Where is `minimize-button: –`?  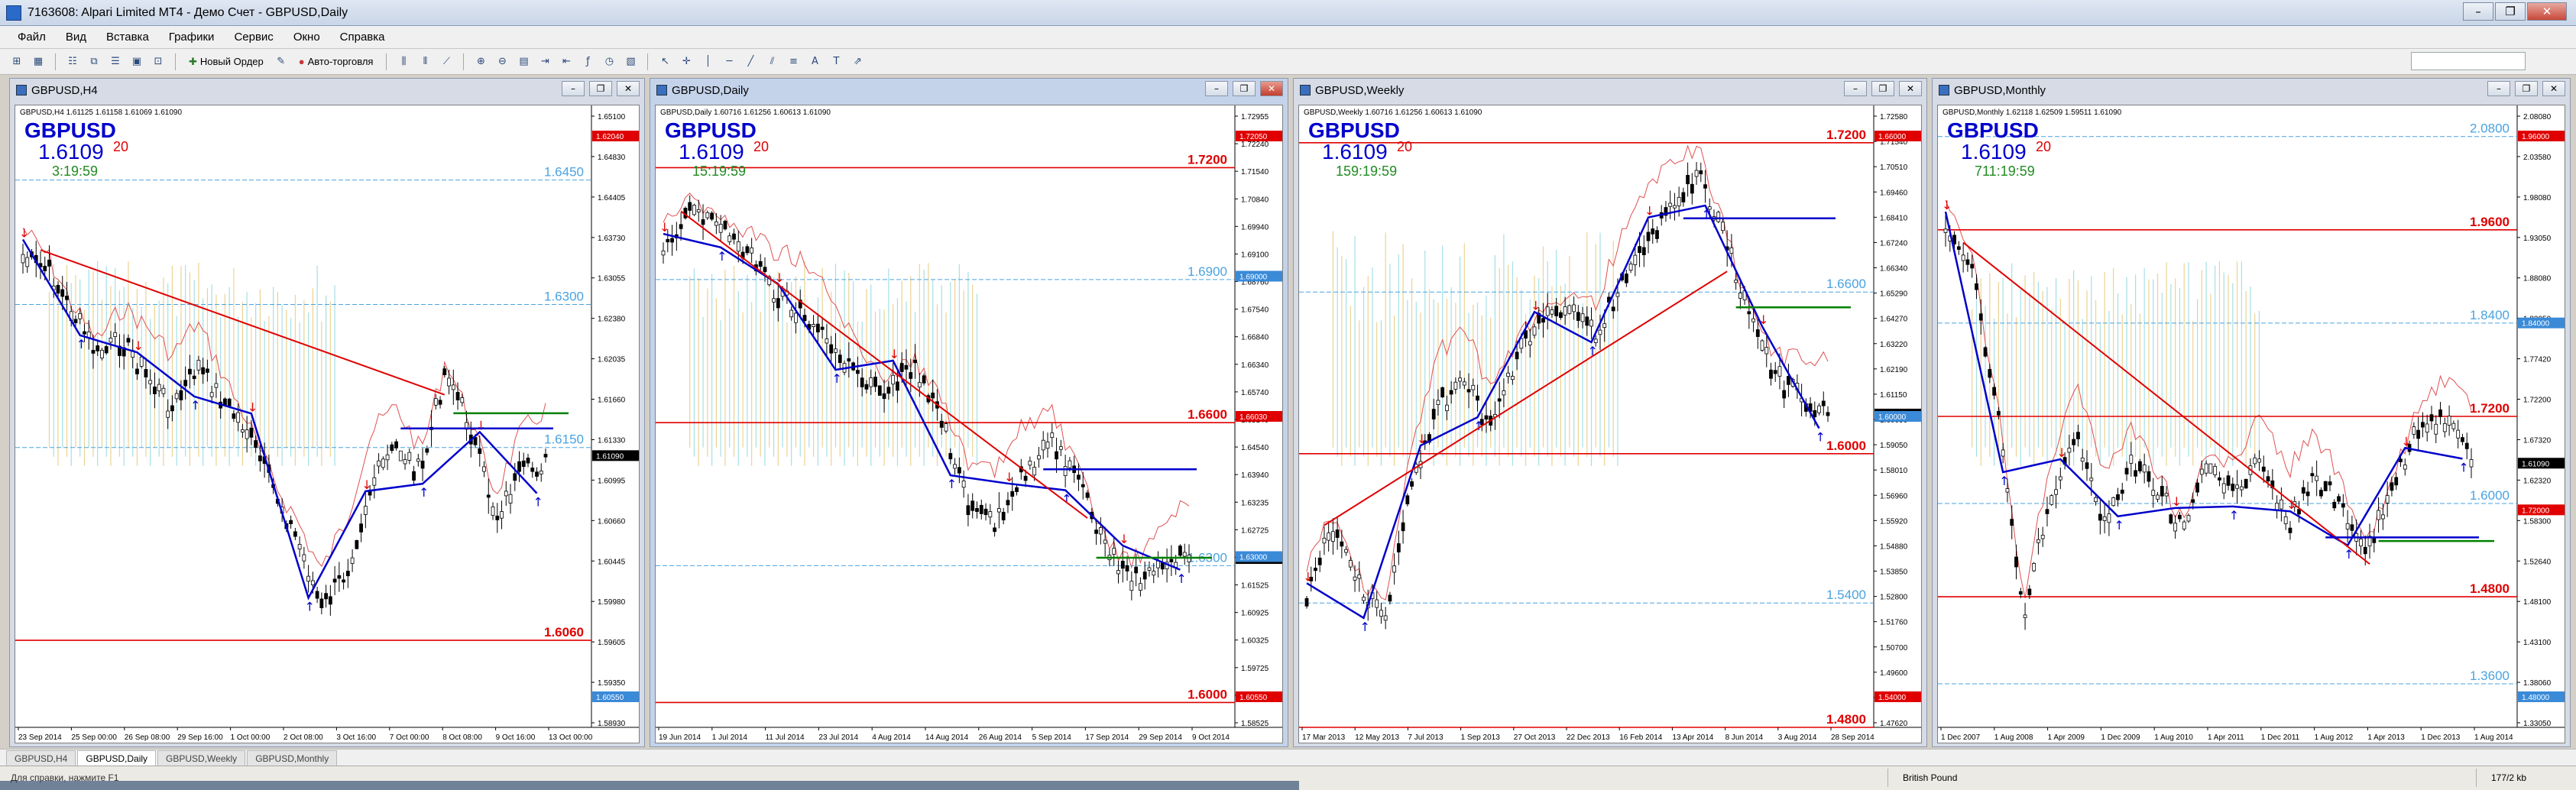
minimize-button: – is located at coordinates (2478, 11).